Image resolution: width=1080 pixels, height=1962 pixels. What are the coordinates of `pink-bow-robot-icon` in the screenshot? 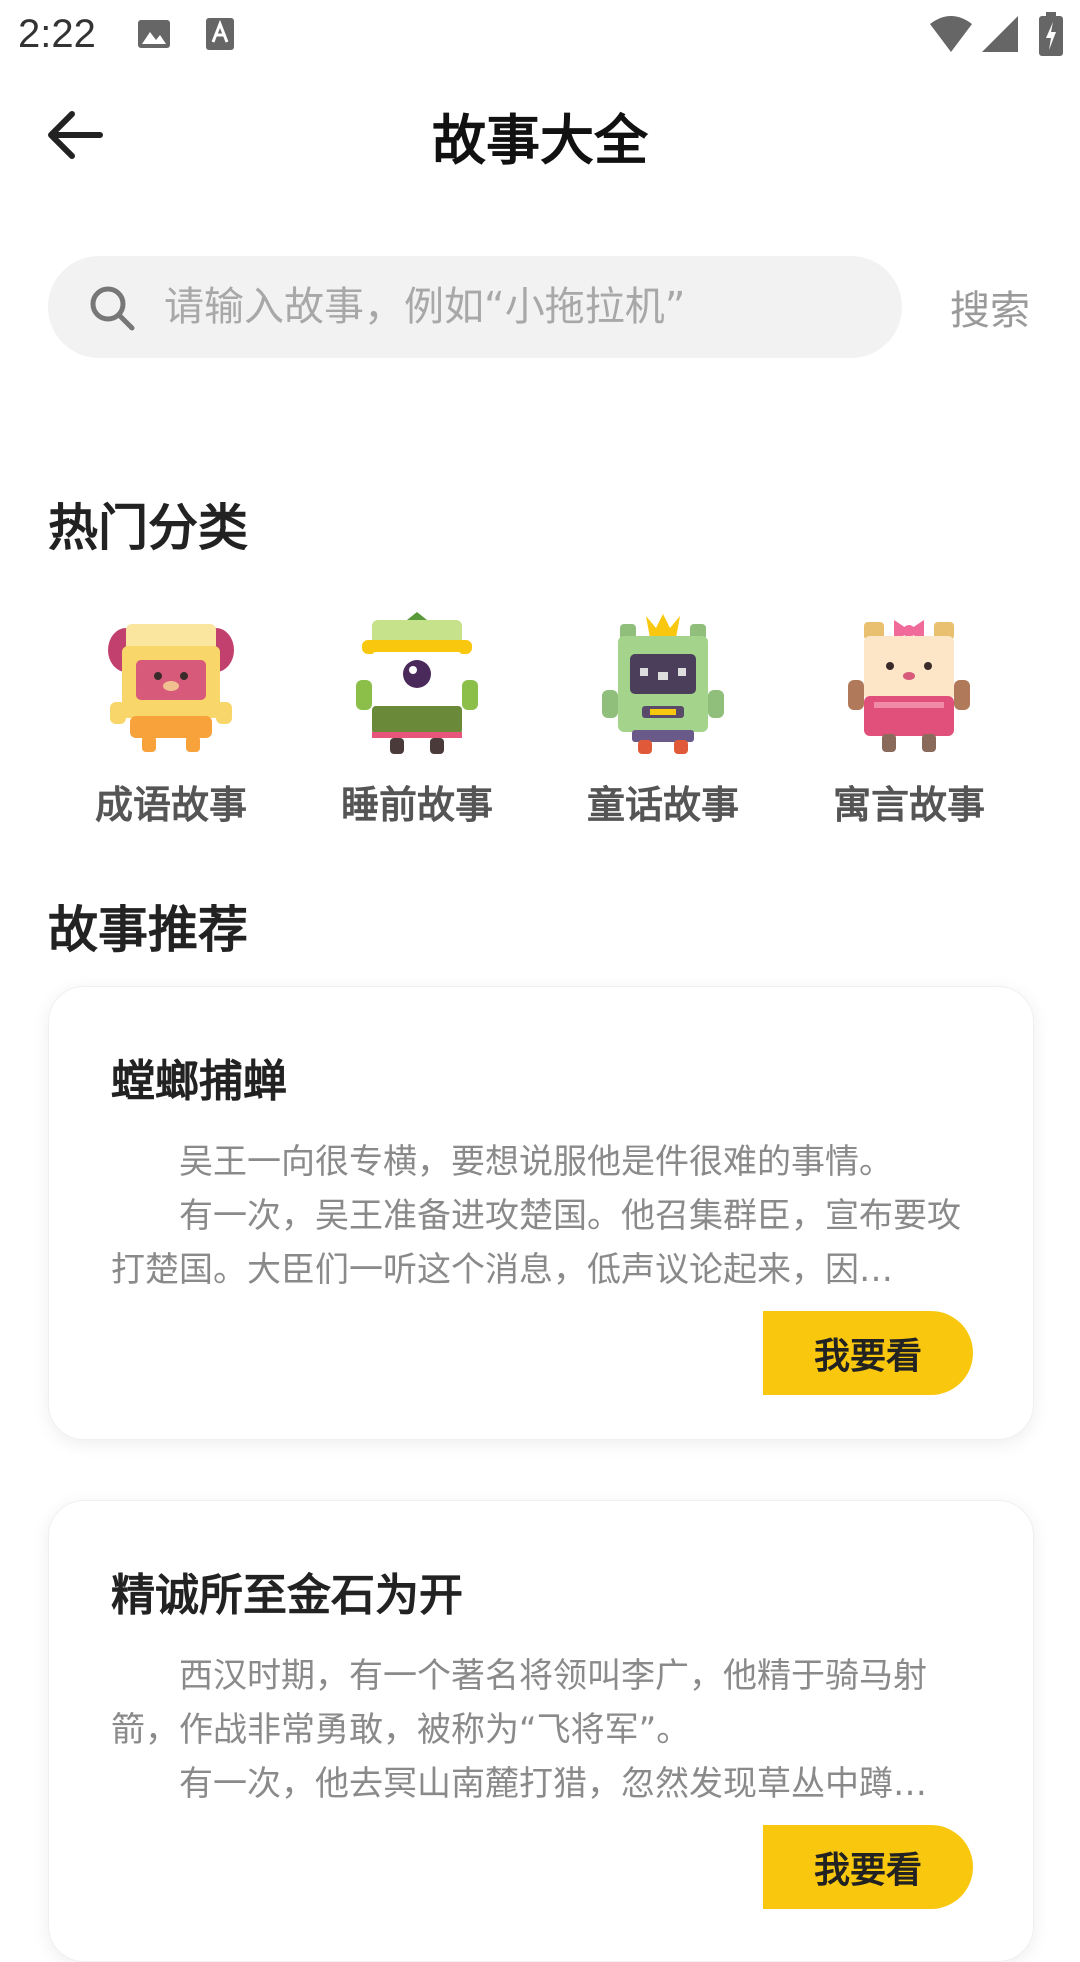 It's located at (909, 686).